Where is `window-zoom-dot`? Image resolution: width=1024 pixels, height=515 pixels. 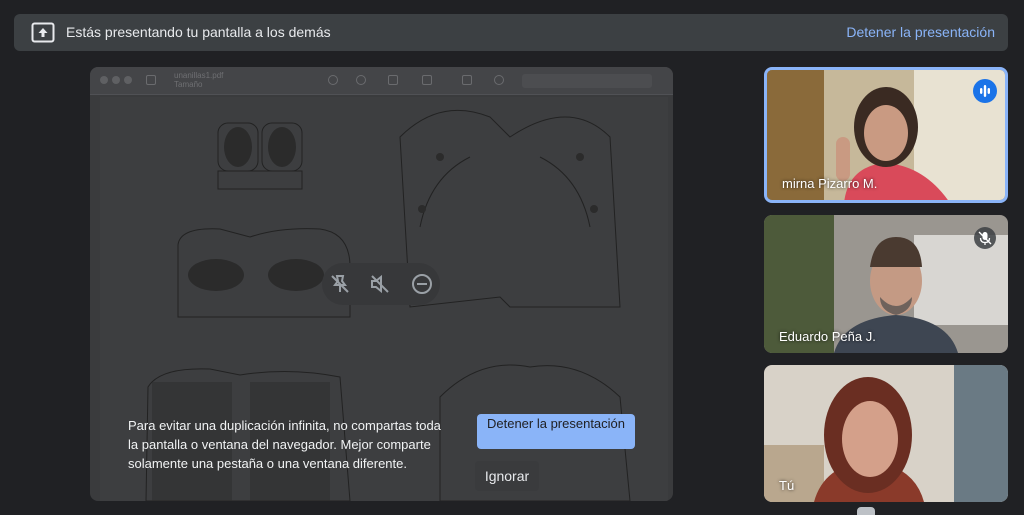
window-zoom-dot is located at coordinates (128, 80).